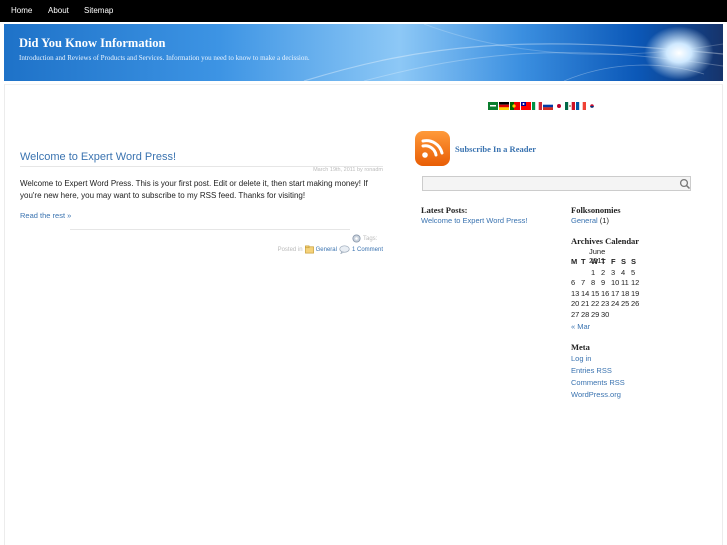 Image resolution: width=727 pixels, height=545 pixels. I want to click on banner-swoosh-decoration, so click(513, 52).